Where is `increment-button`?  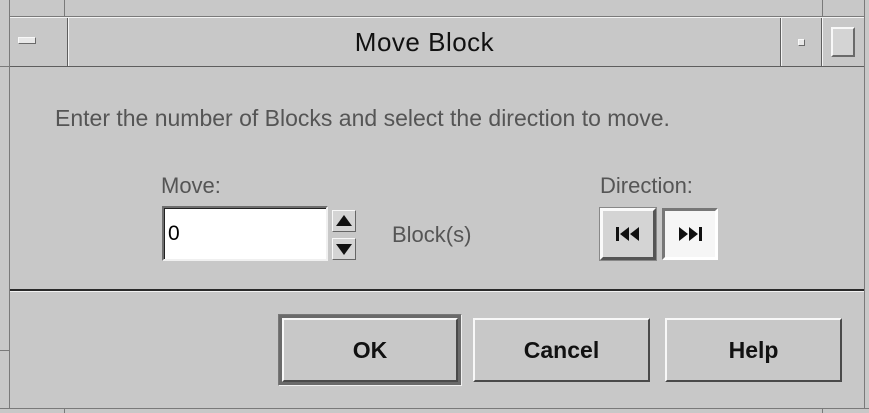
increment-button is located at coordinates (344, 221).